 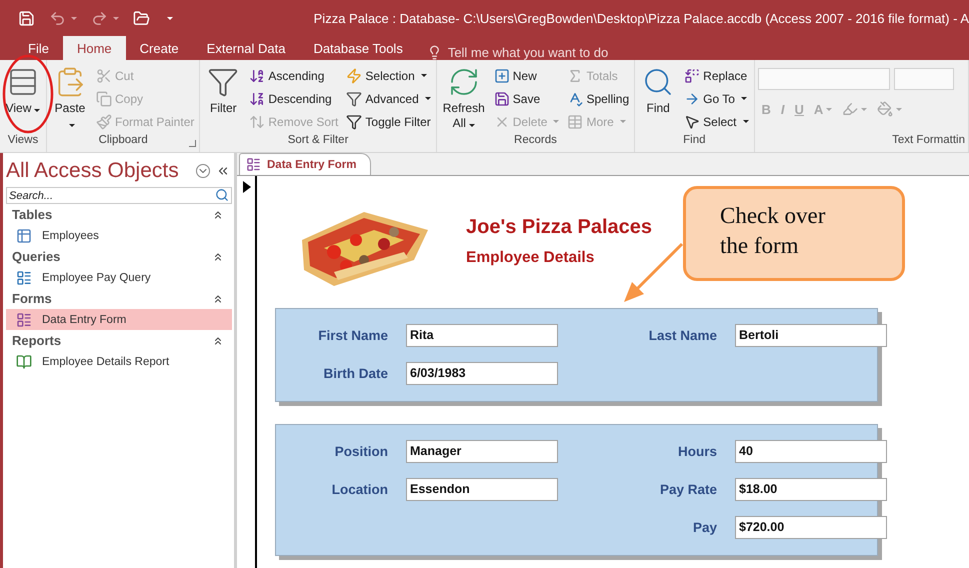 I want to click on ribbon-button: Selection, so click(x=388, y=75).